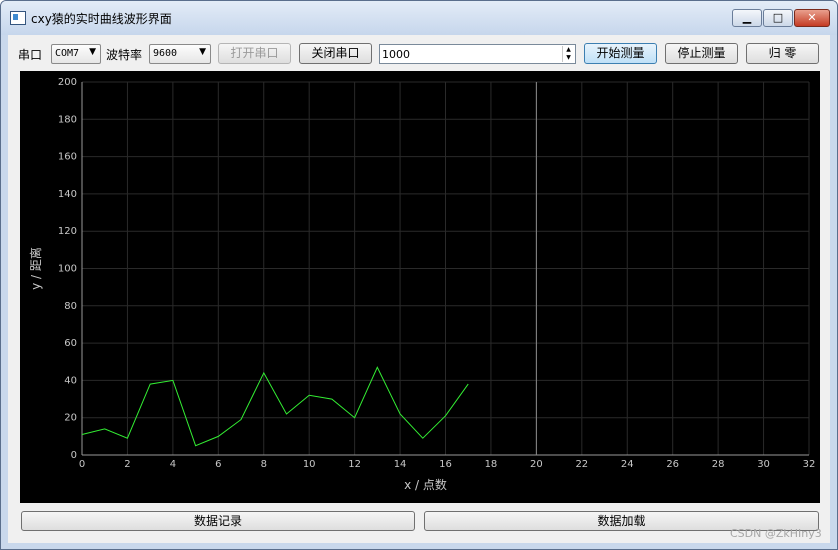  I want to click on start-measure-button: 开始测量, so click(620, 53).